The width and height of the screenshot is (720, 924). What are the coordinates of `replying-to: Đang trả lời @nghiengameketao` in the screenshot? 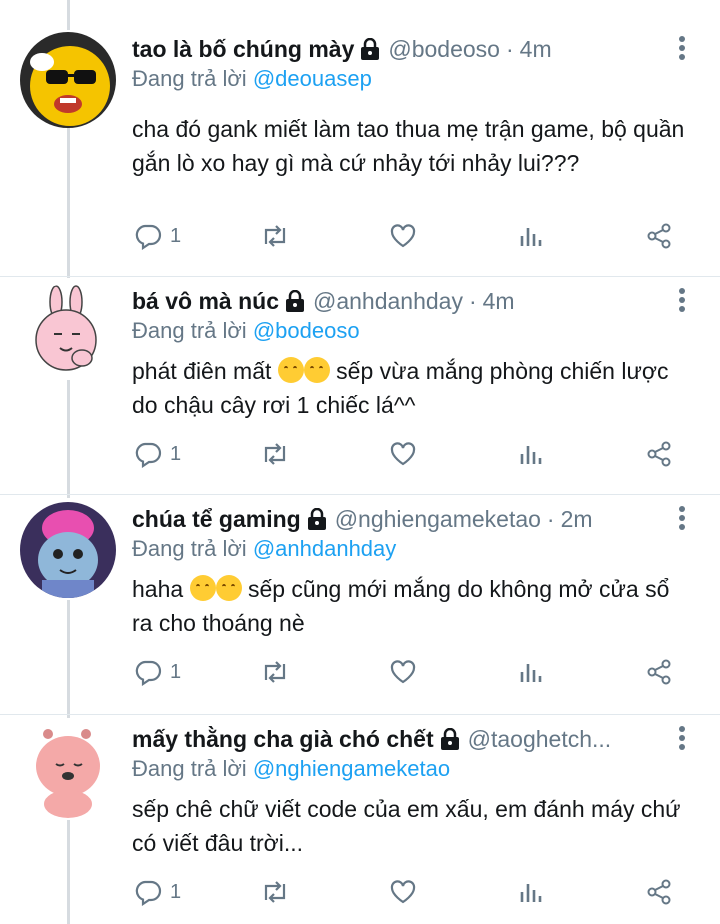 It's located at (291, 769).